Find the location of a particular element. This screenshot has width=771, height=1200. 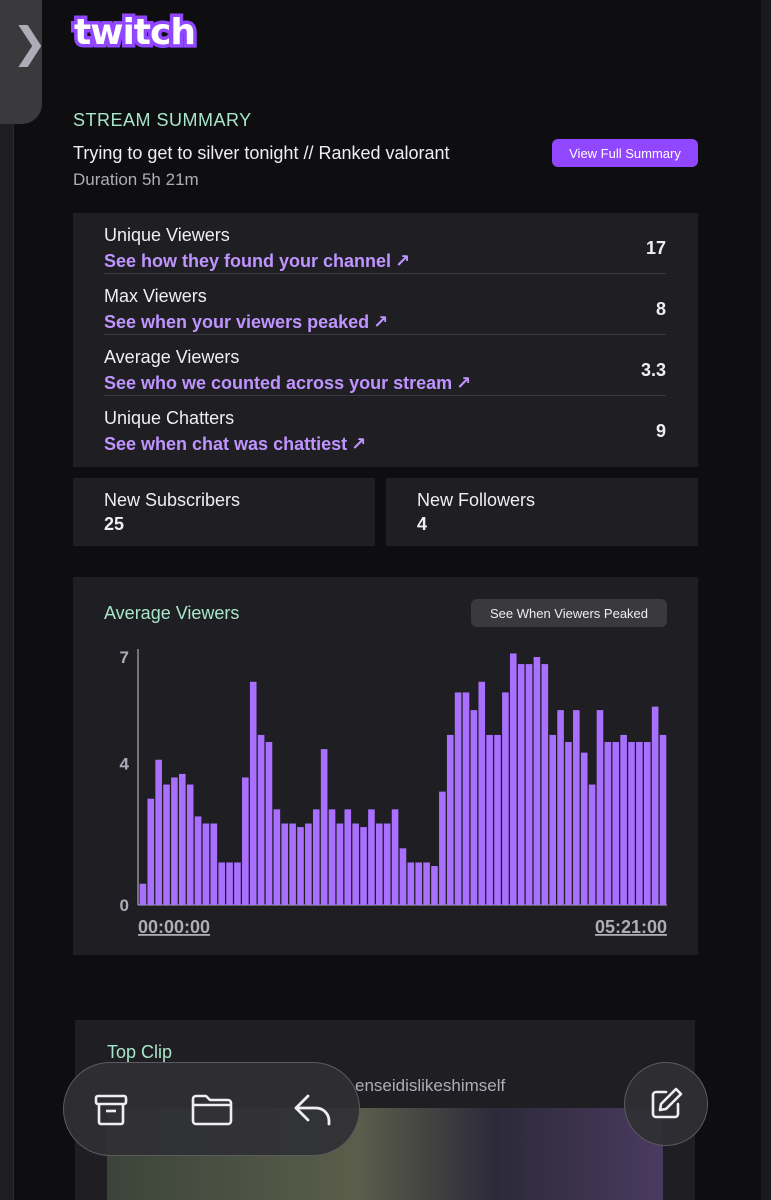

stat-link: See when your viewers peaked ↗ is located at coordinates (246, 322).